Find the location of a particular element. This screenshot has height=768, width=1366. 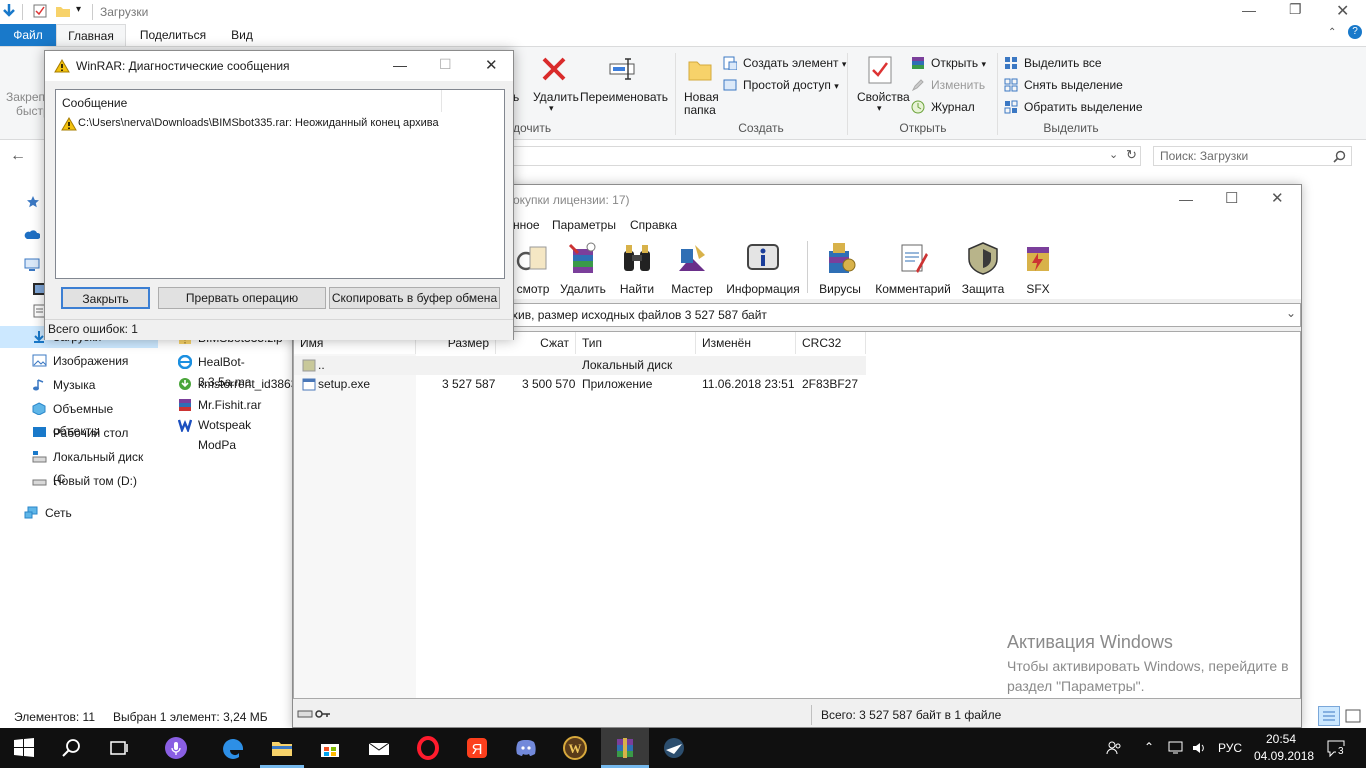

edit-button: Изменить is located at coordinates (948, 85).